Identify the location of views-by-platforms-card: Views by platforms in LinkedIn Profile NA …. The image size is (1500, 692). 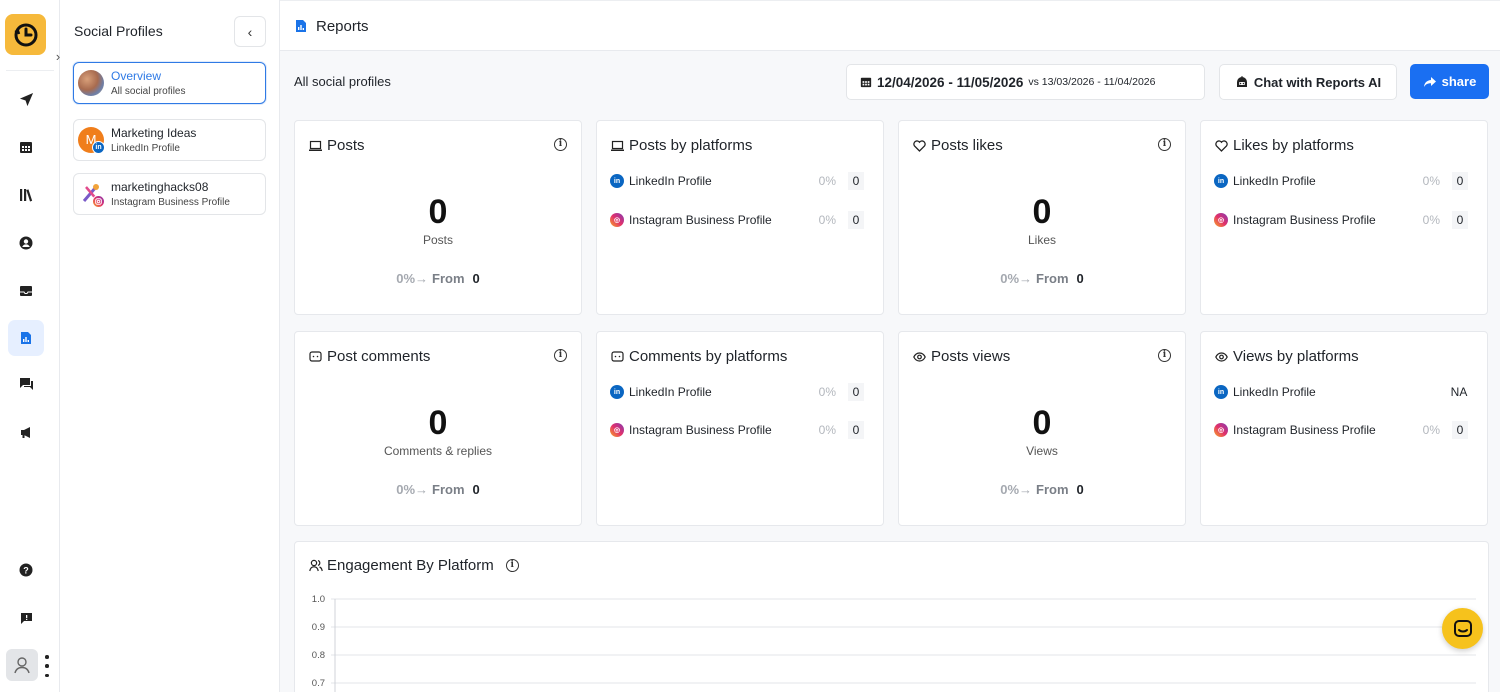
(1344, 428).